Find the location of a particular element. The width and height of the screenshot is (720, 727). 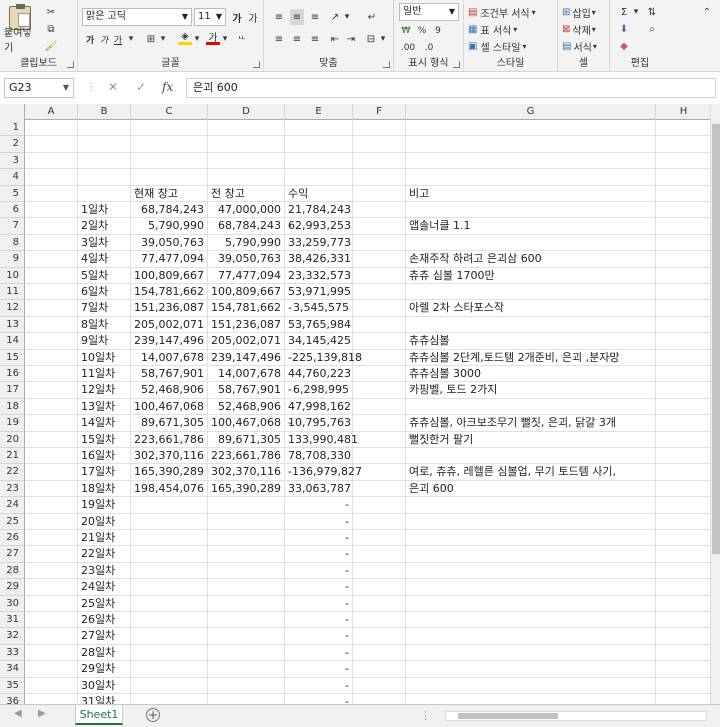

cell-a30 is located at coordinates (51, 603).